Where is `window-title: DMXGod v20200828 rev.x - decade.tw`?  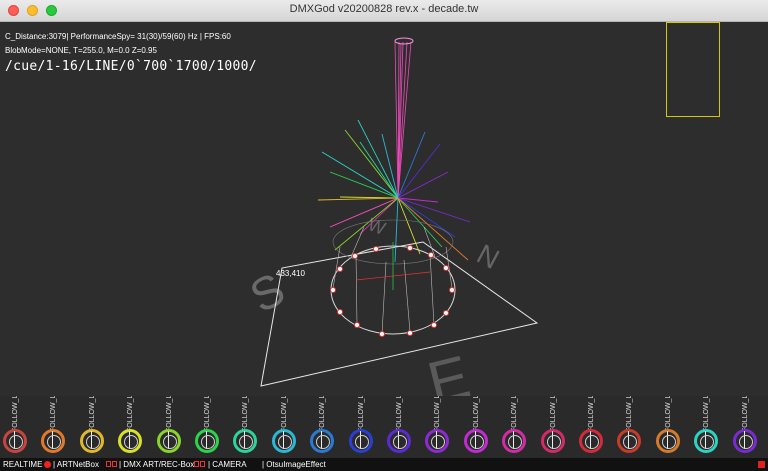
window-title: DMXGod v20200828 rev.x - decade.tw is located at coordinates (384, 9).